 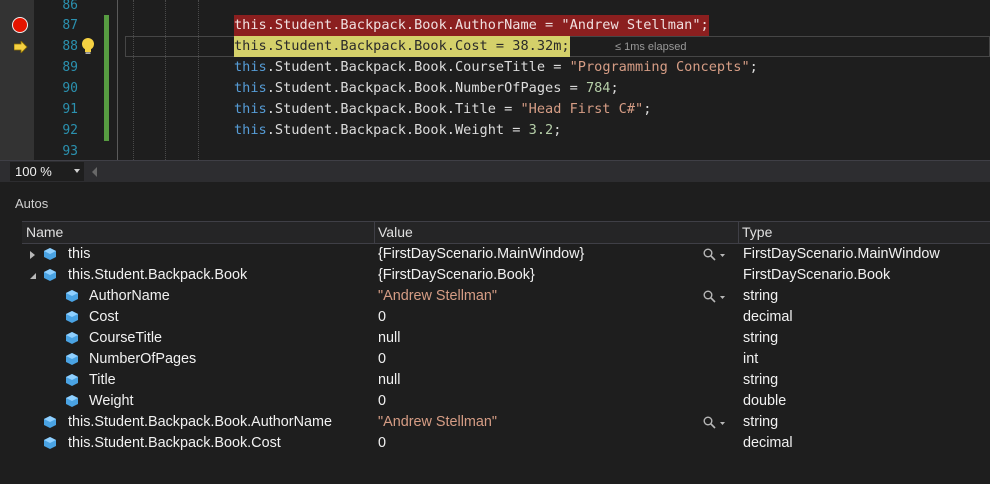 What do you see at coordinates (70, 88) in the screenshot?
I see `line-number: 90` at bounding box center [70, 88].